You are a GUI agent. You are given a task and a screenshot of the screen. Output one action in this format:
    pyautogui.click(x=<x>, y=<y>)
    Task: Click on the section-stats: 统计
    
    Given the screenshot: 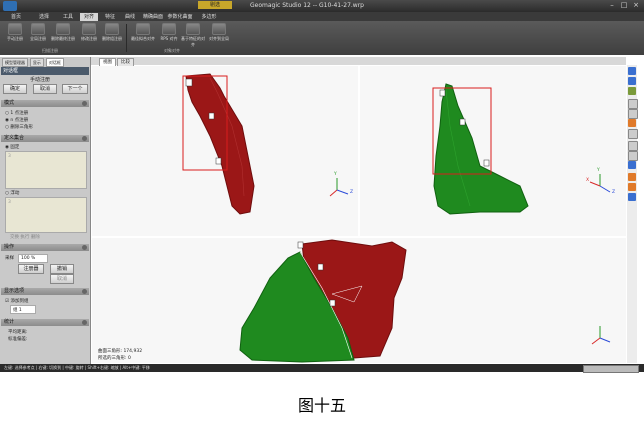 What is the action you would take?
    pyautogui.click(x=45, y=322)
    